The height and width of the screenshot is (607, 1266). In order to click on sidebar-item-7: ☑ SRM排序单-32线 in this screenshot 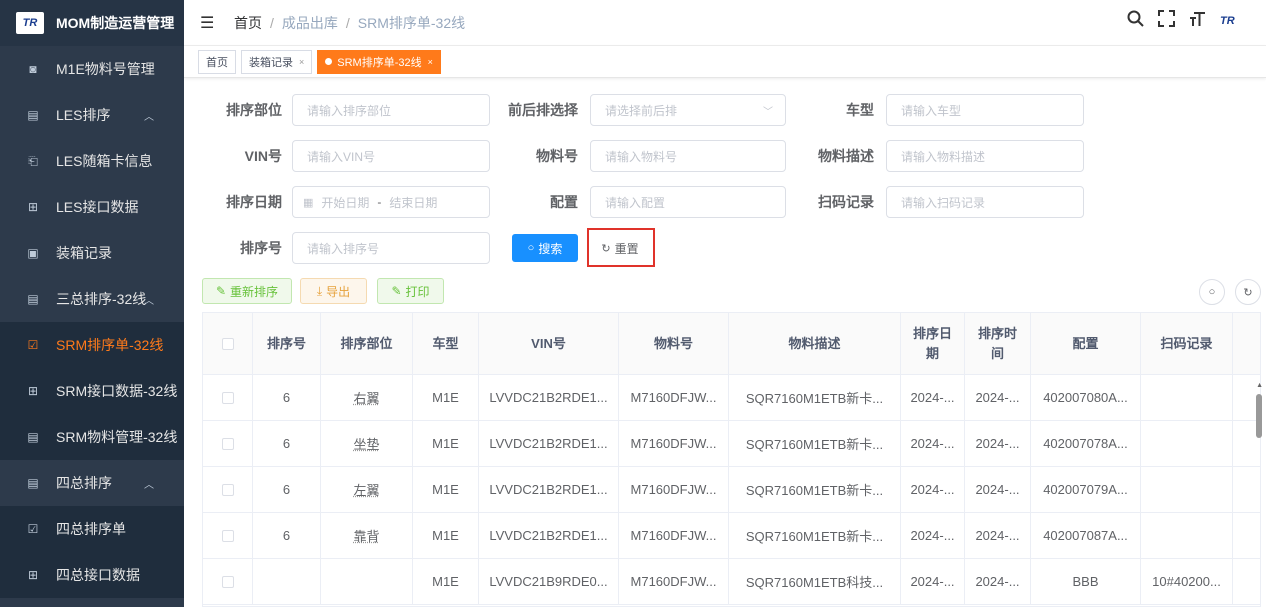, I will do `click(92, 345)`.